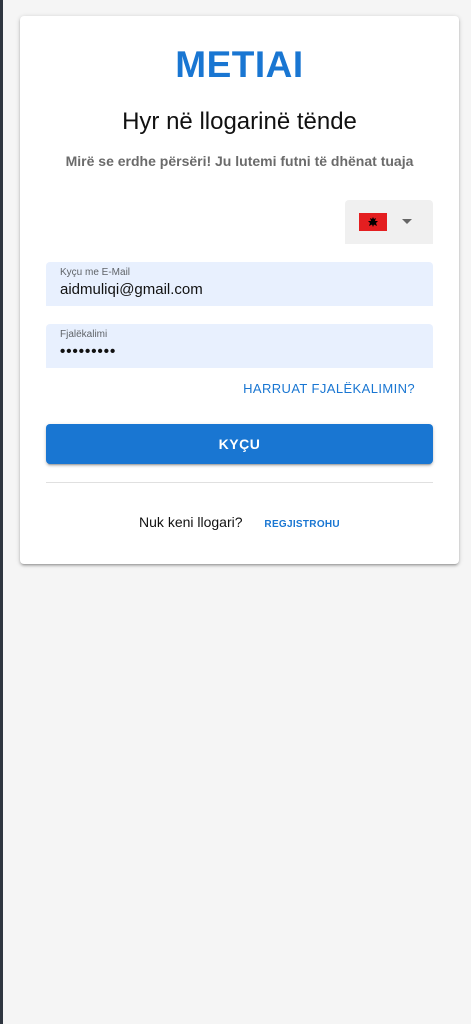 The height and width of the screenshot is (1024, 471). I want to click on password-label: Fjalëkalimi, so click(84, 334).